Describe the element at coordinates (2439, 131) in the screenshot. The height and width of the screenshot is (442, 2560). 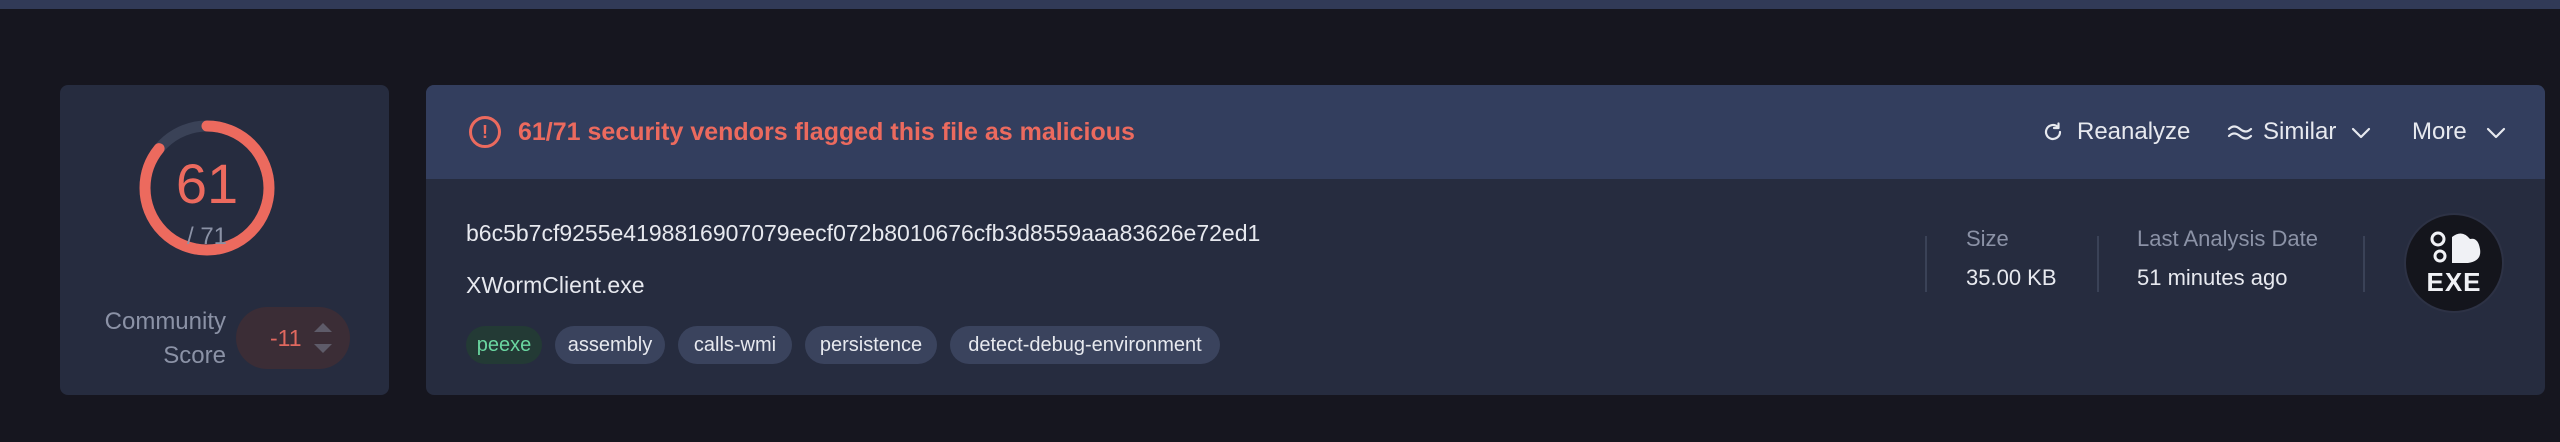
I see `more-label: More` at that location.